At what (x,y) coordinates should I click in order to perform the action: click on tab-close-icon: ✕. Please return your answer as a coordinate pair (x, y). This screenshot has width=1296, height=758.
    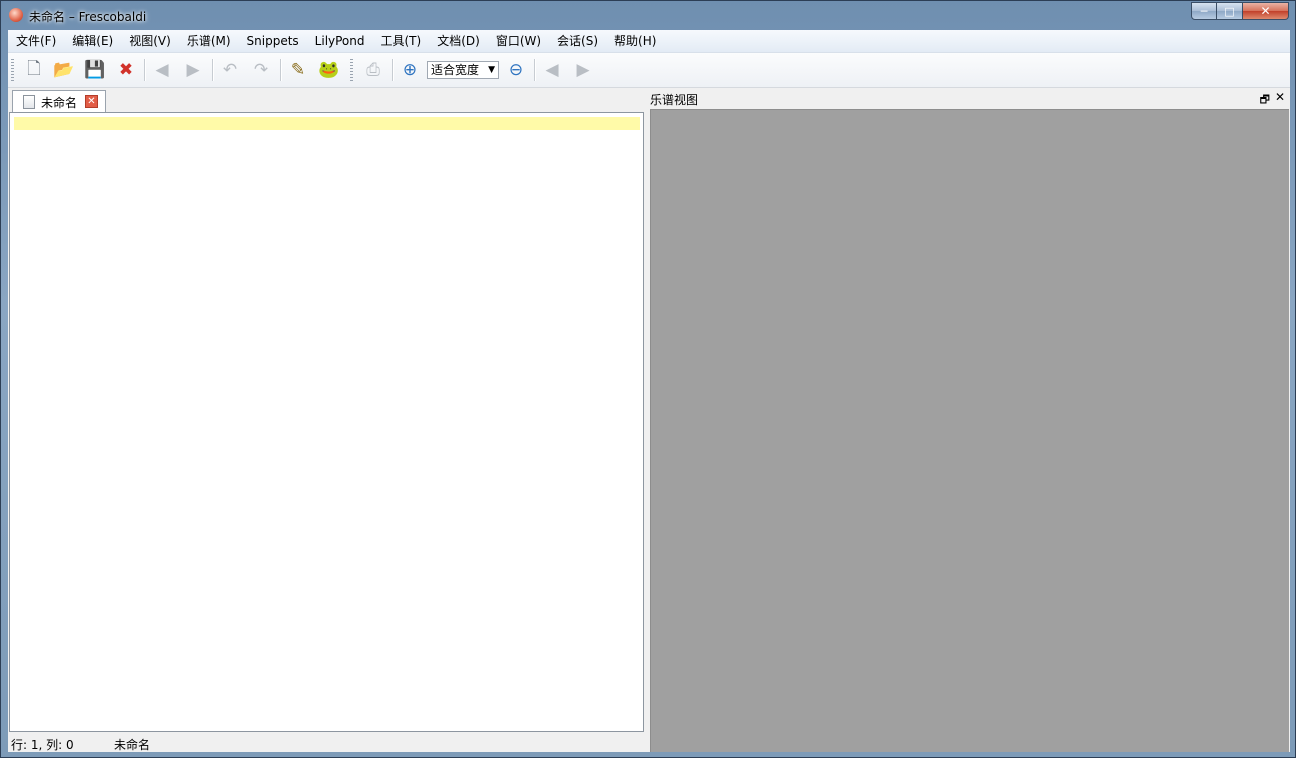
    Looking at the image, I should click on (91, 101).